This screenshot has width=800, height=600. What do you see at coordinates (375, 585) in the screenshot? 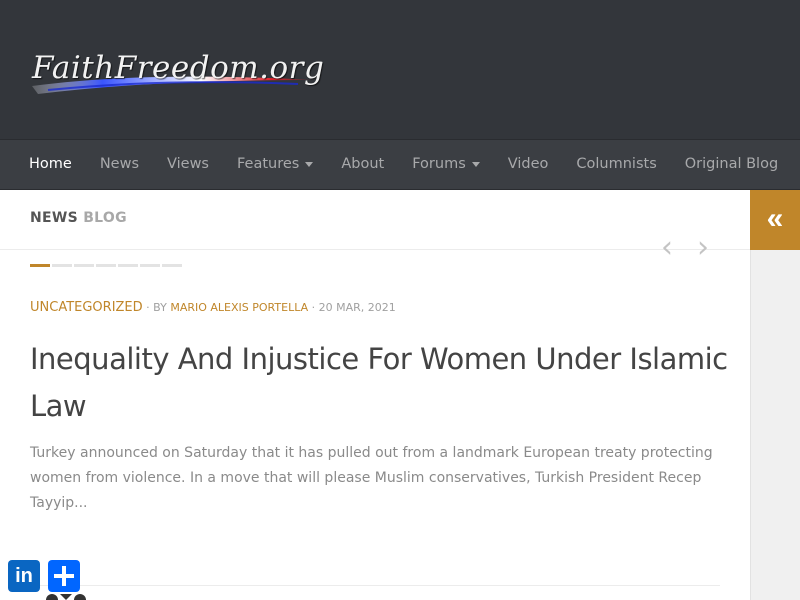
I see `post-divider` at bounding box center [375, 585].